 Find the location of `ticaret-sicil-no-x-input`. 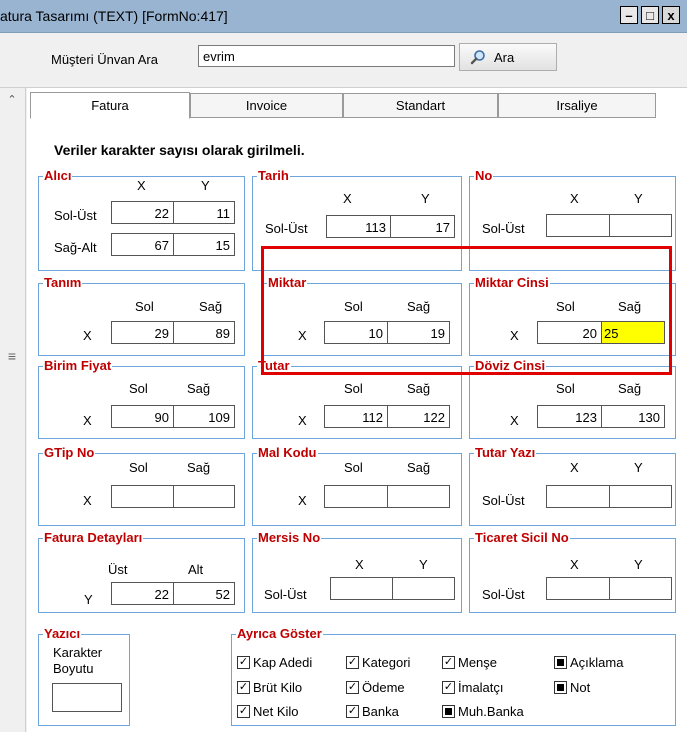

ticaret-sicil-no-x-input is located at coordinates (578, 588).